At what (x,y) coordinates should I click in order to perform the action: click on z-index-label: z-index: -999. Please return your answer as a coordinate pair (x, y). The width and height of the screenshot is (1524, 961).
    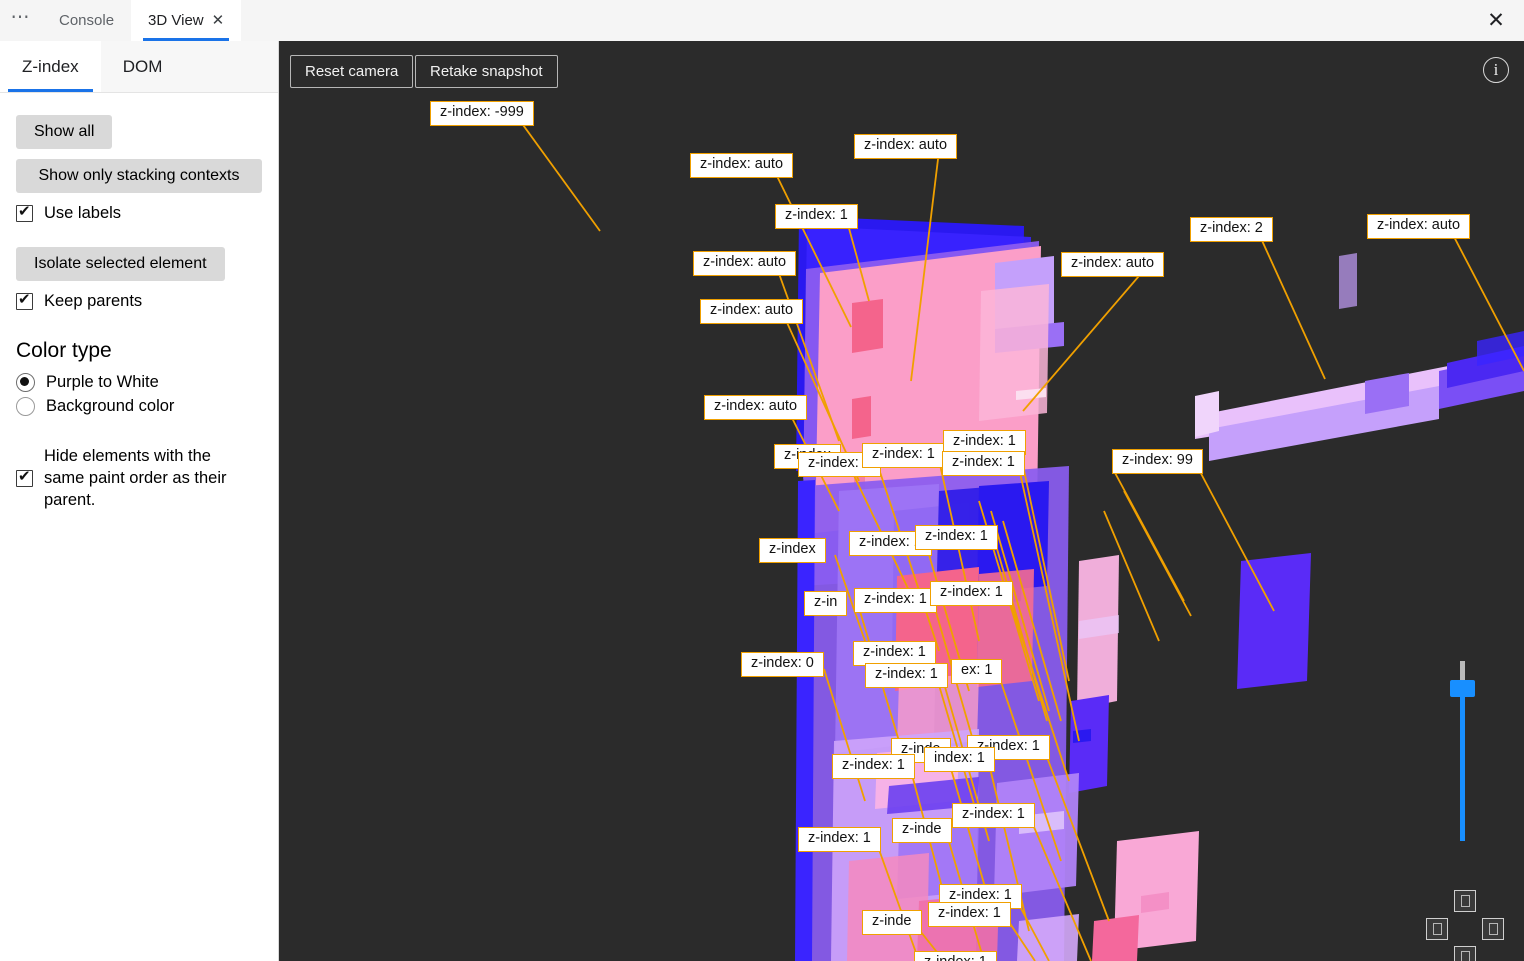
    Looking at the image, I should click on (482, 113).